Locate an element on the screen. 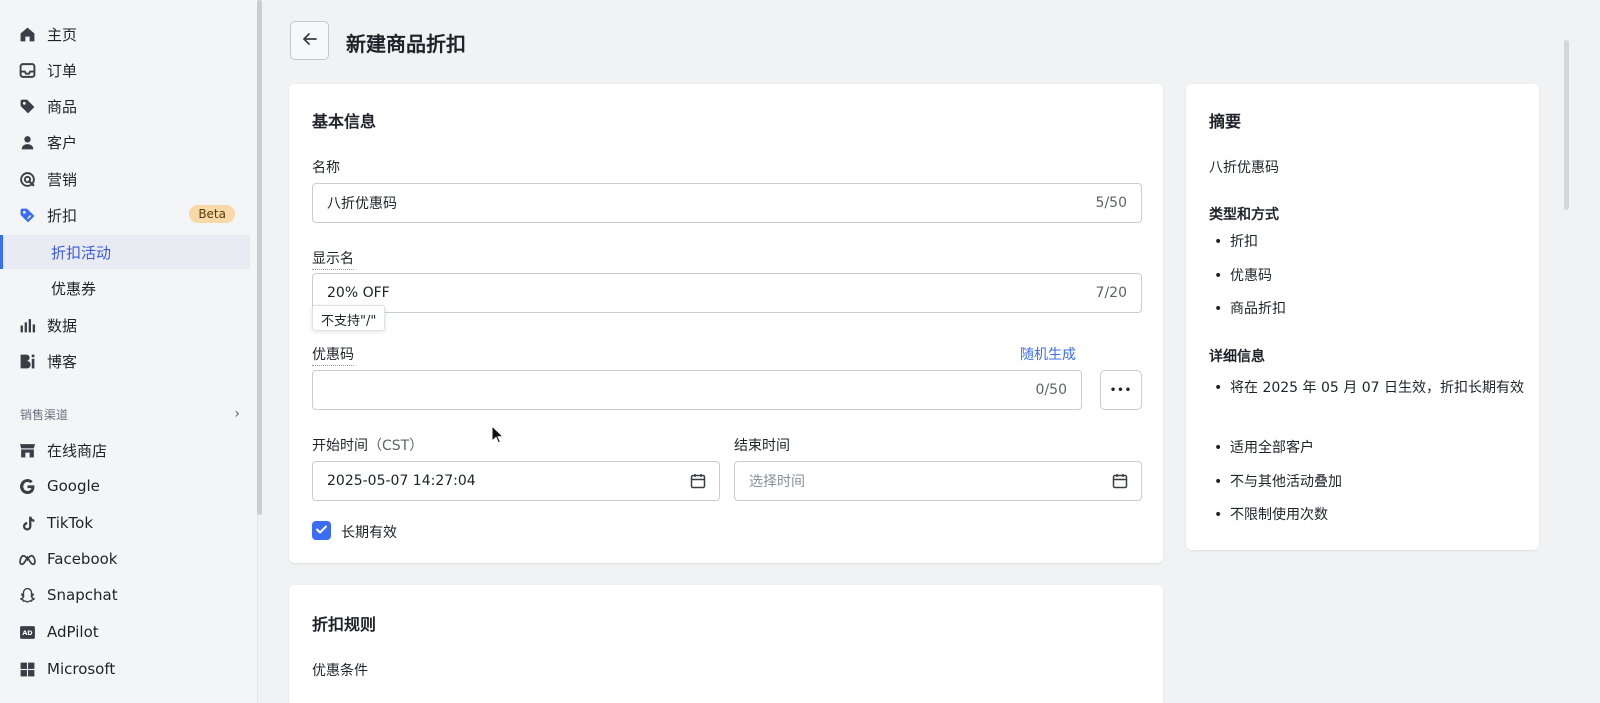  sidebar-subitem-discount-campaigns: 折扣活动 is located at coordinates (125, 252).